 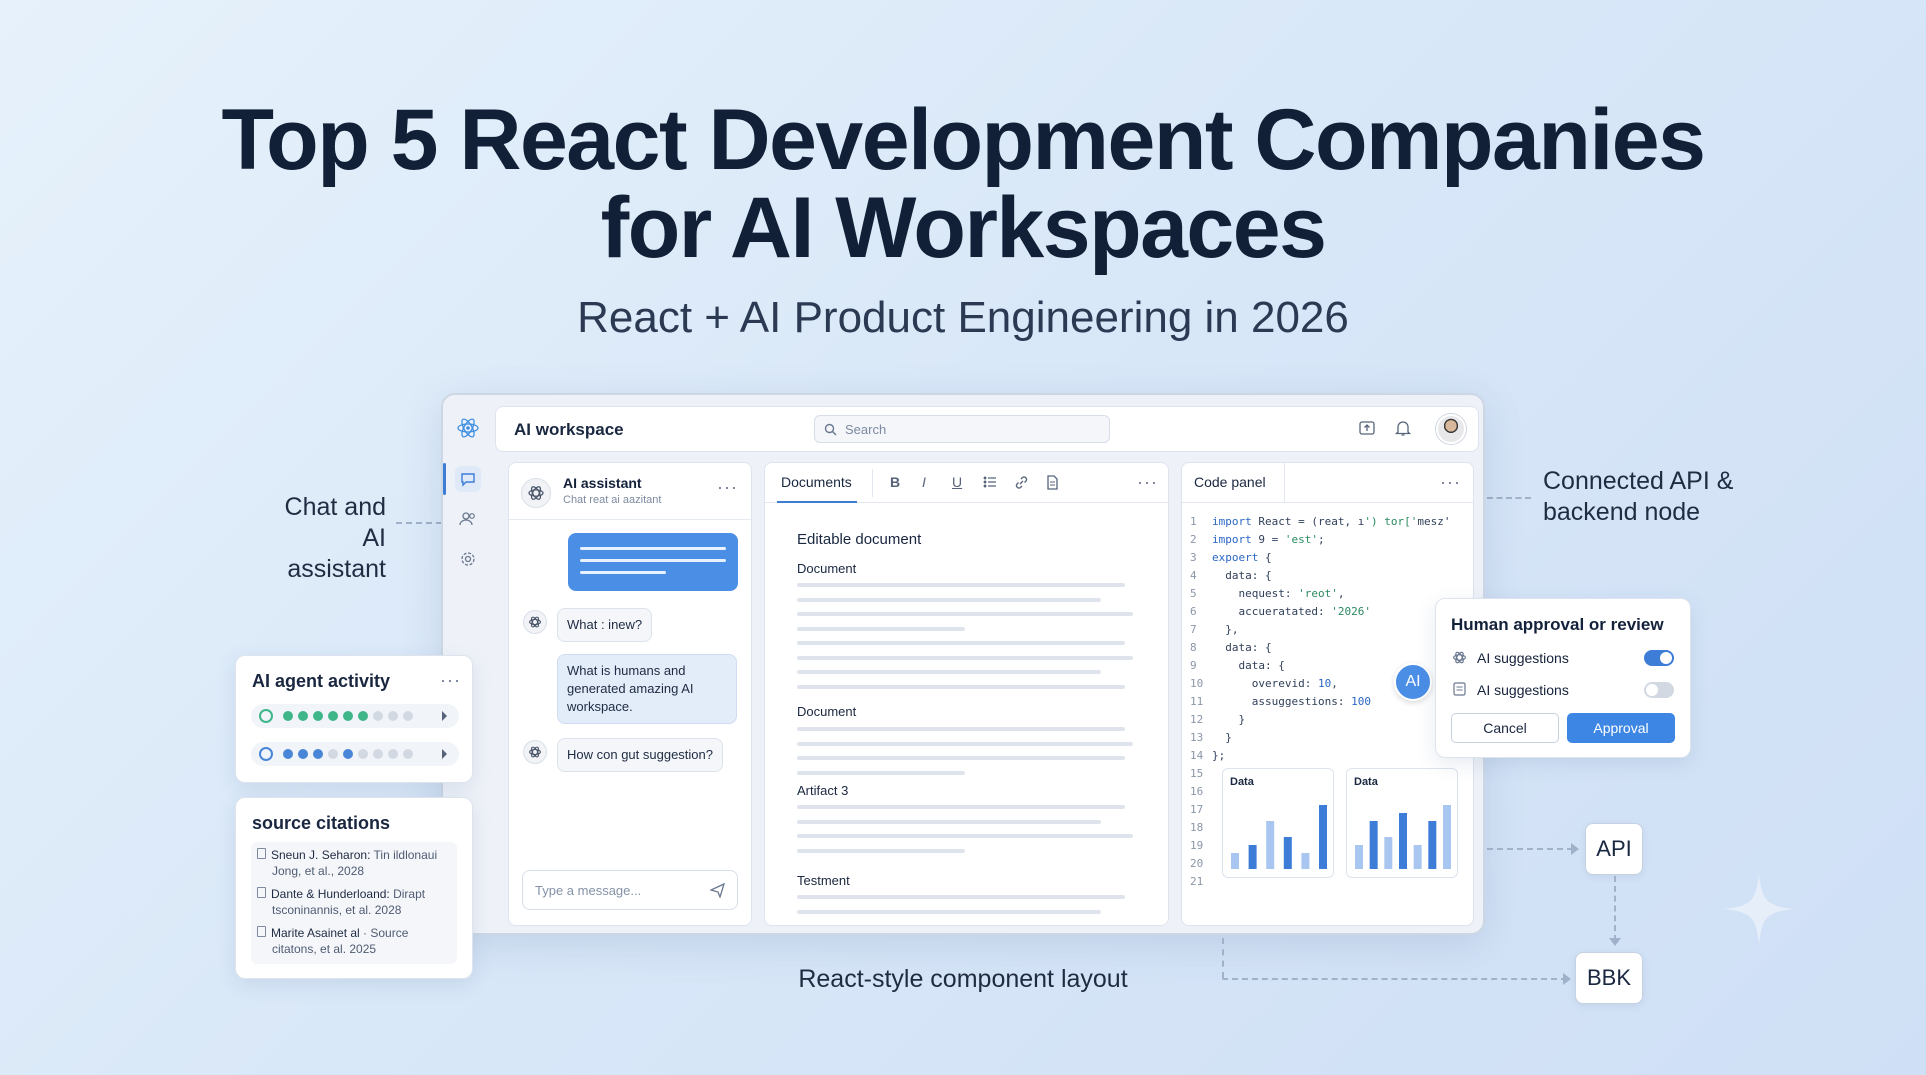 What do you see at coordinates (895, 482) in the screenshot?
I see `bold-button: B` at bounding box center [895, 482].